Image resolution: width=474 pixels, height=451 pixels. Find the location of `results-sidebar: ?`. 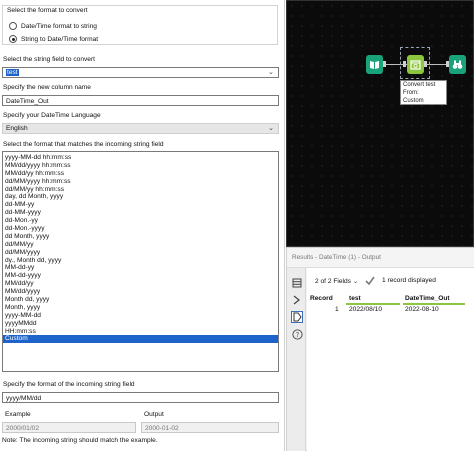

results-sidebar: ? is located at coordinates (296, 359).